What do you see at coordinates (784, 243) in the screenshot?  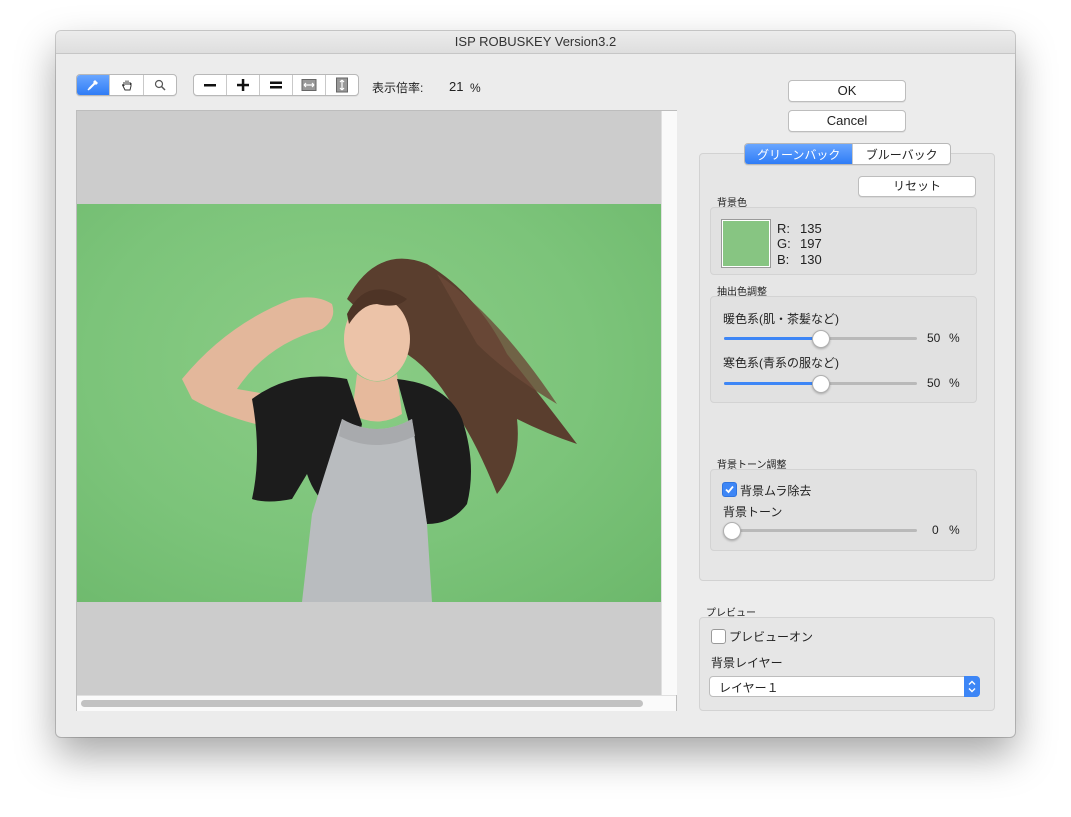 I see `g-label: G:` at bounding box center [784, 243].